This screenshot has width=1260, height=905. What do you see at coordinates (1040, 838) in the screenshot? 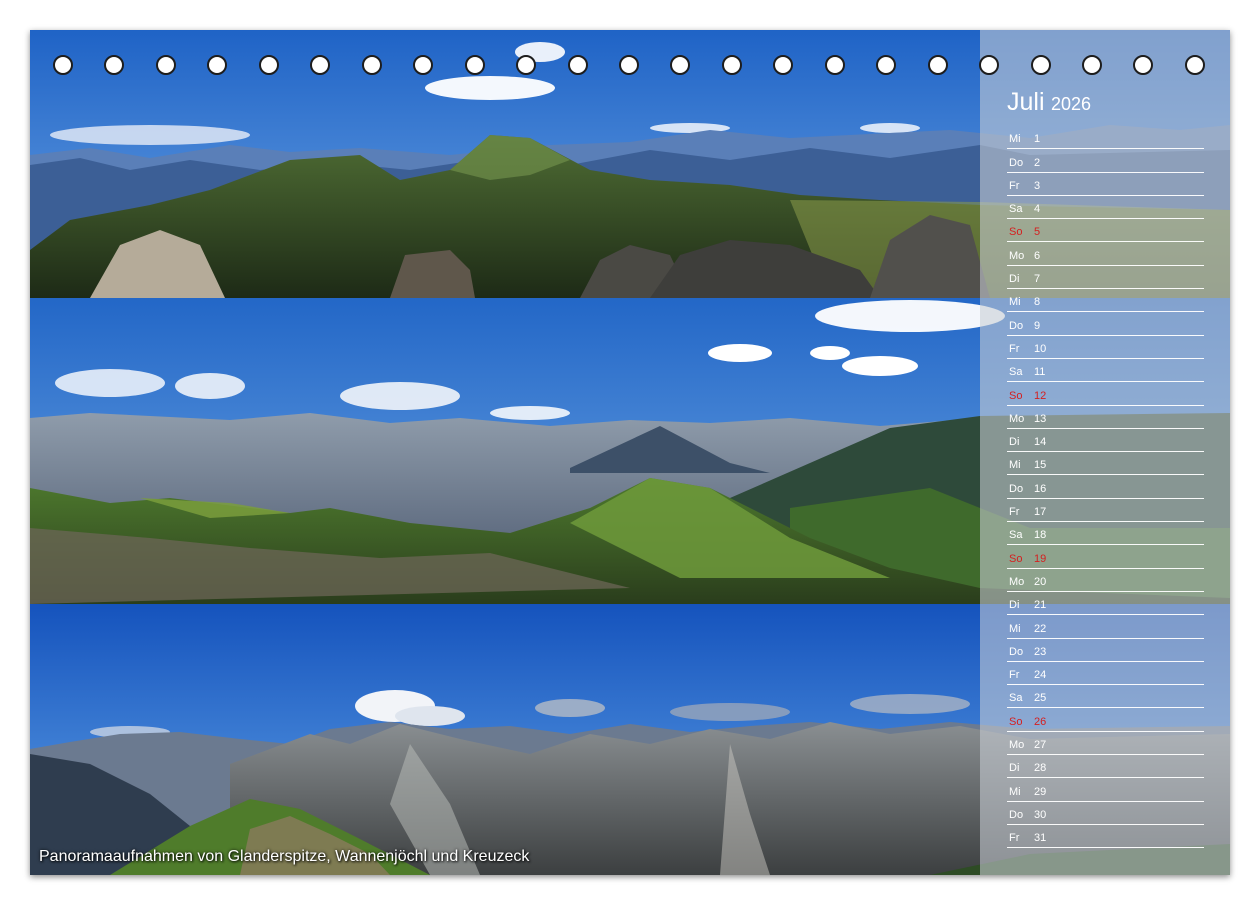
I see `day-number: 31` at bounding box center [1040, 838].